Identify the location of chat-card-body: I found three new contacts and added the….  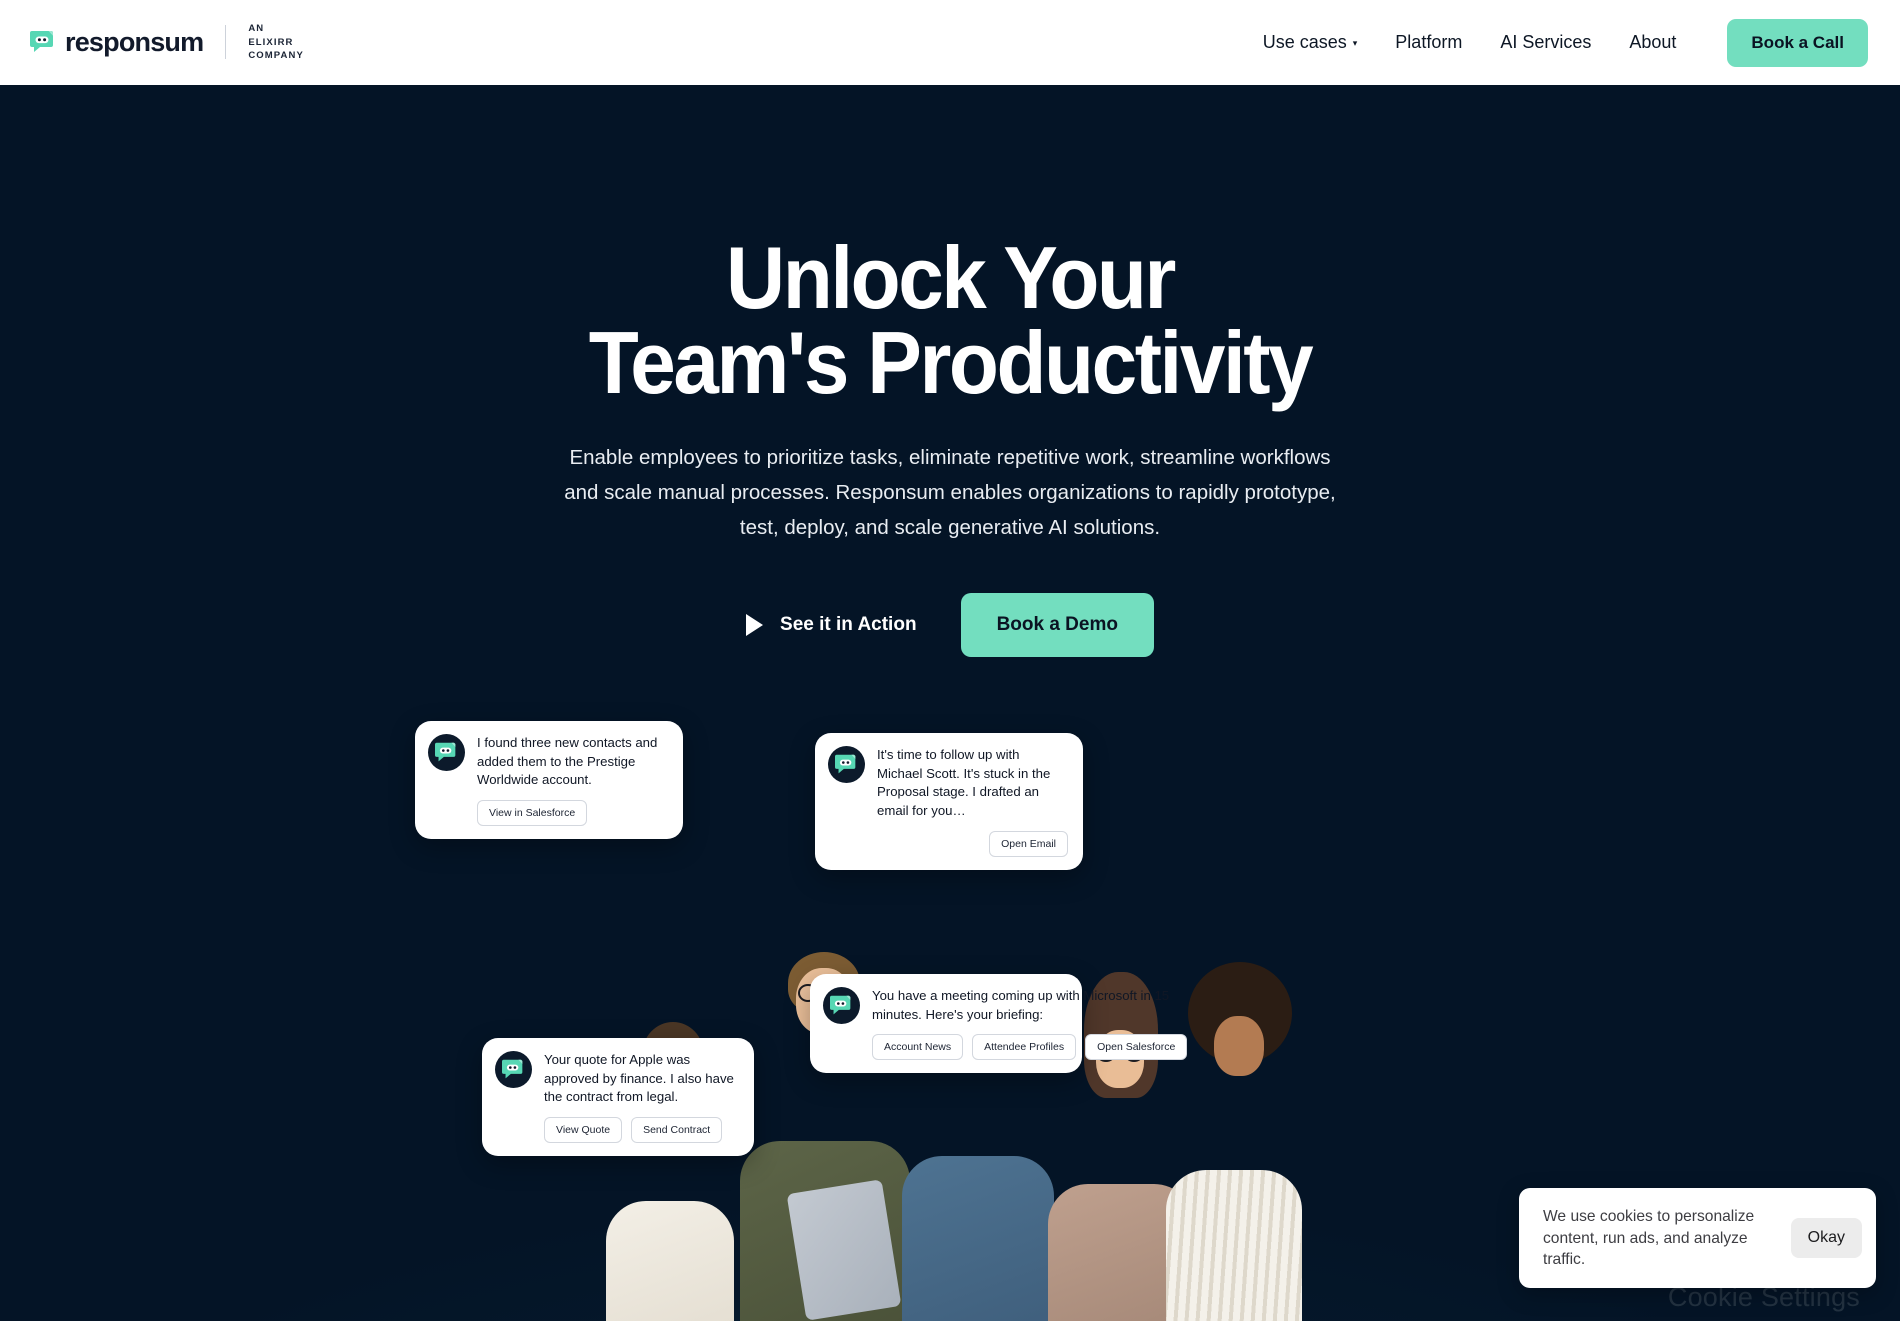
(572, 780).